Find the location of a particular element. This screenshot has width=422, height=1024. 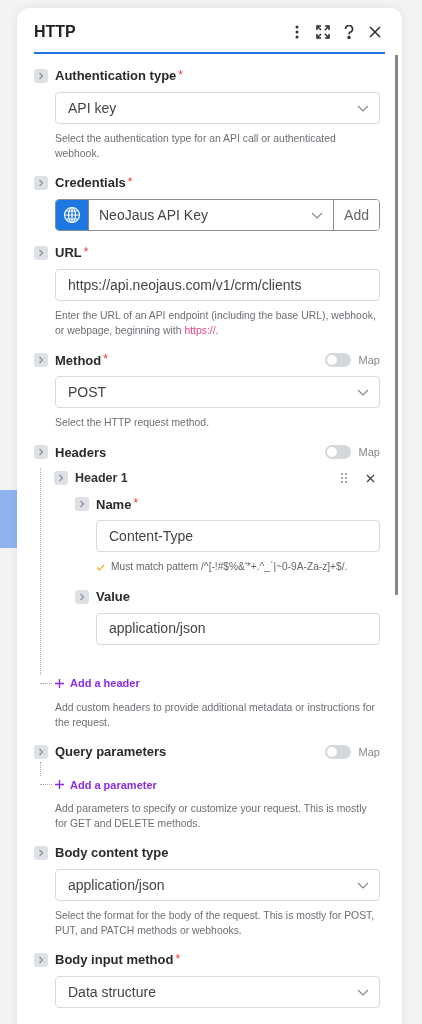

input-field: Content-Type is located at coordinates (238, 536).